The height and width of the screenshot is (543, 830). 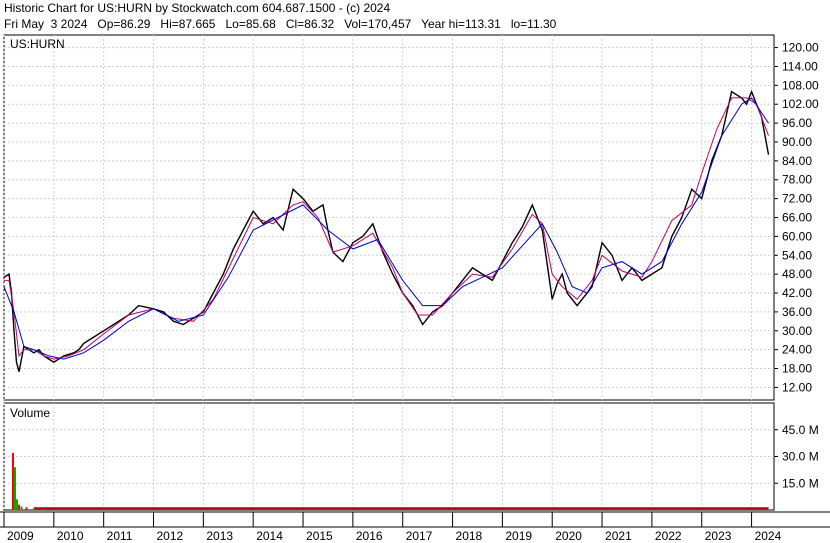 What do you see at coordinates (20, 536) in the screenshot?
I see `year-tick-label: 2009` at bounding box center [20, 536].